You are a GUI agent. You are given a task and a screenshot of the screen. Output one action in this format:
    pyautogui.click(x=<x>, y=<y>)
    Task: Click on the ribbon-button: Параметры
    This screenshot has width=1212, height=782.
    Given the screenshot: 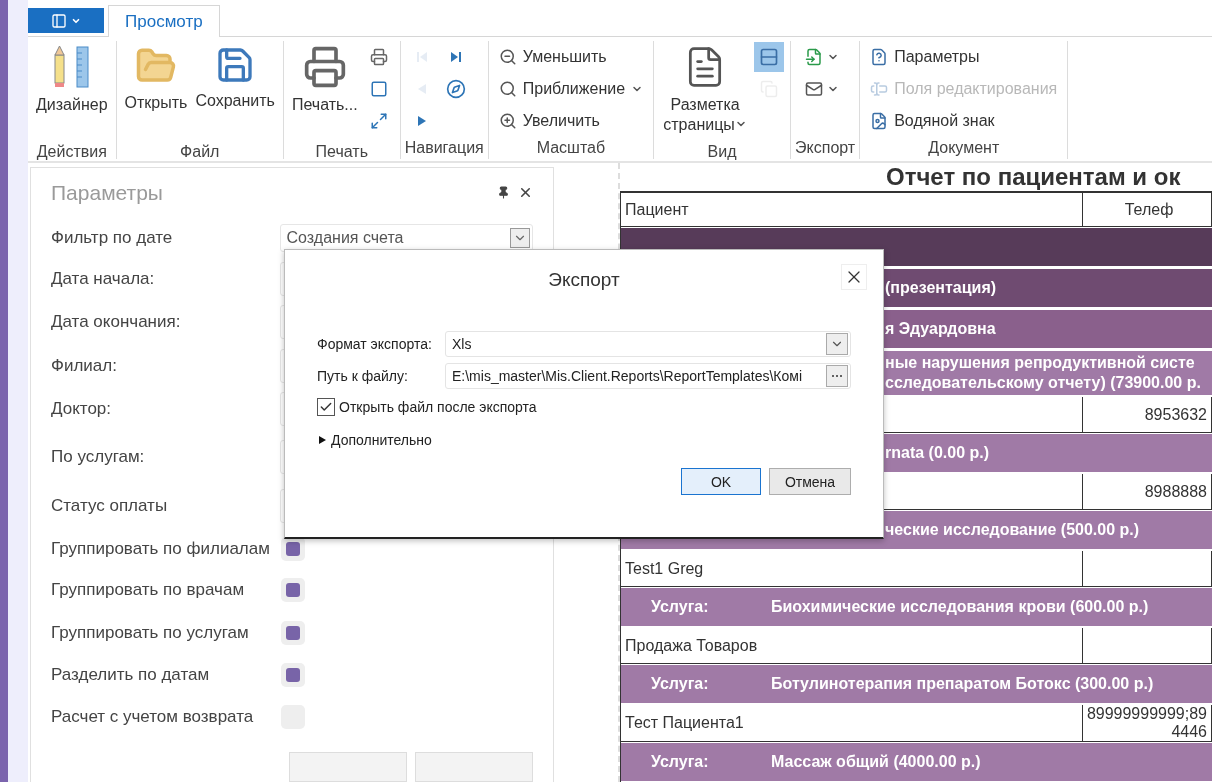 What is the action you would take?
    pyautogui.click(x=964, y=57)
    